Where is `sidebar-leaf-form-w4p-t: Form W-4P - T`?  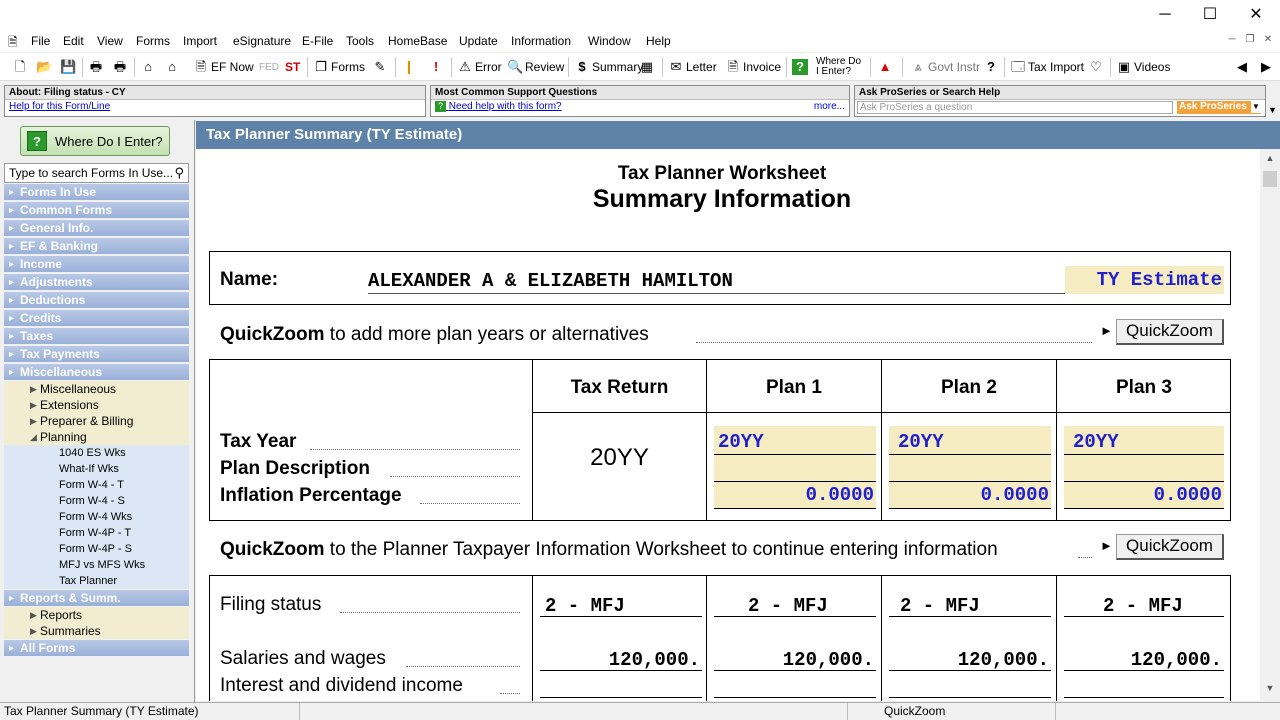
sidebar-leaf-form-w4p-t: Form W-4P - T is located at coordinates (96, 533).